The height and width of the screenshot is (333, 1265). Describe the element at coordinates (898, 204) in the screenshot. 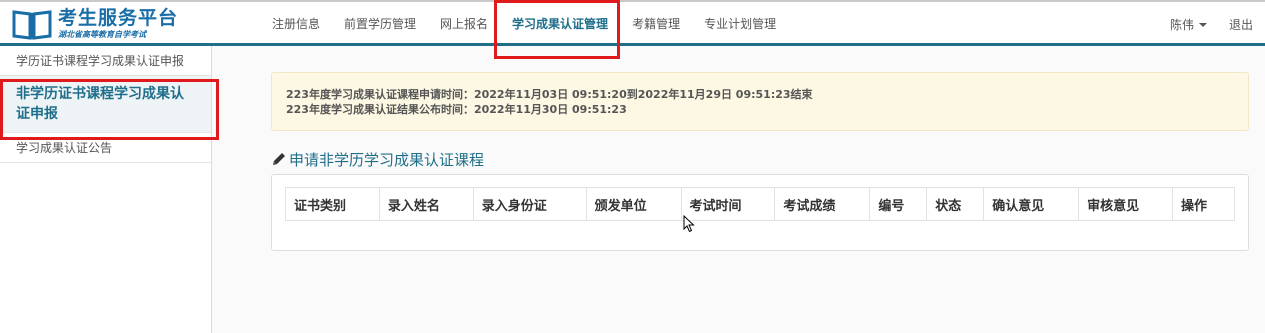

I see `col-number: 编号` at that location.